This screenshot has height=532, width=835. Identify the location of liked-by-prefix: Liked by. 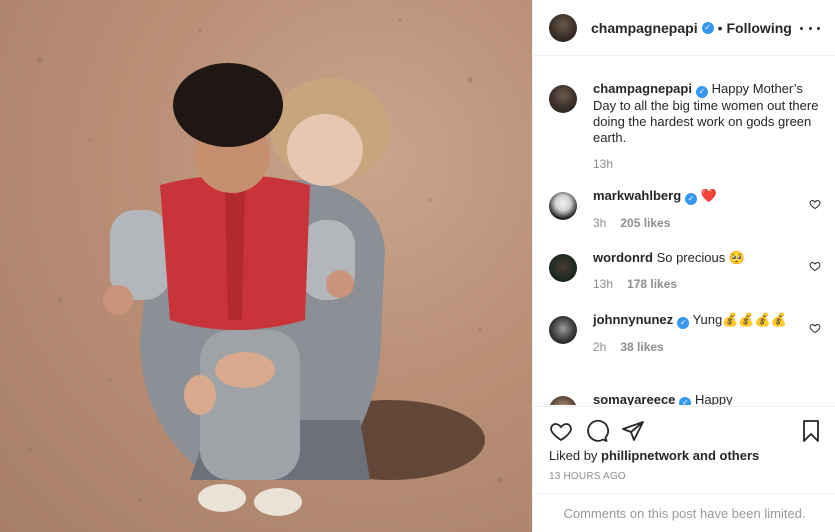
(573, 455).